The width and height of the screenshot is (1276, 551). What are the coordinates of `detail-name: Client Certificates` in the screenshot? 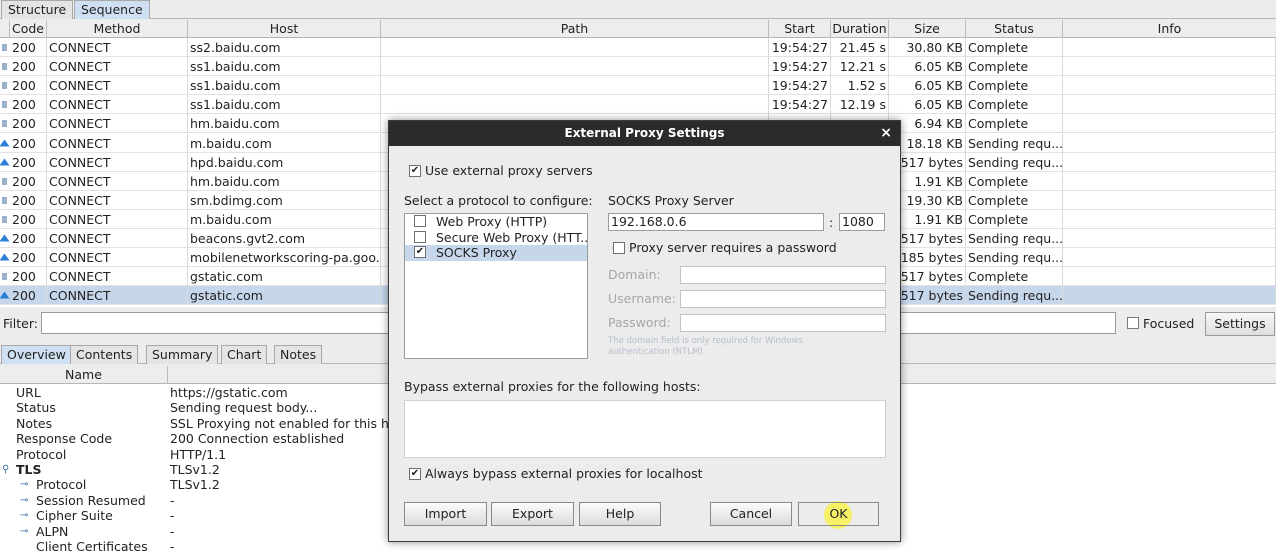 It's located at (92, 545).